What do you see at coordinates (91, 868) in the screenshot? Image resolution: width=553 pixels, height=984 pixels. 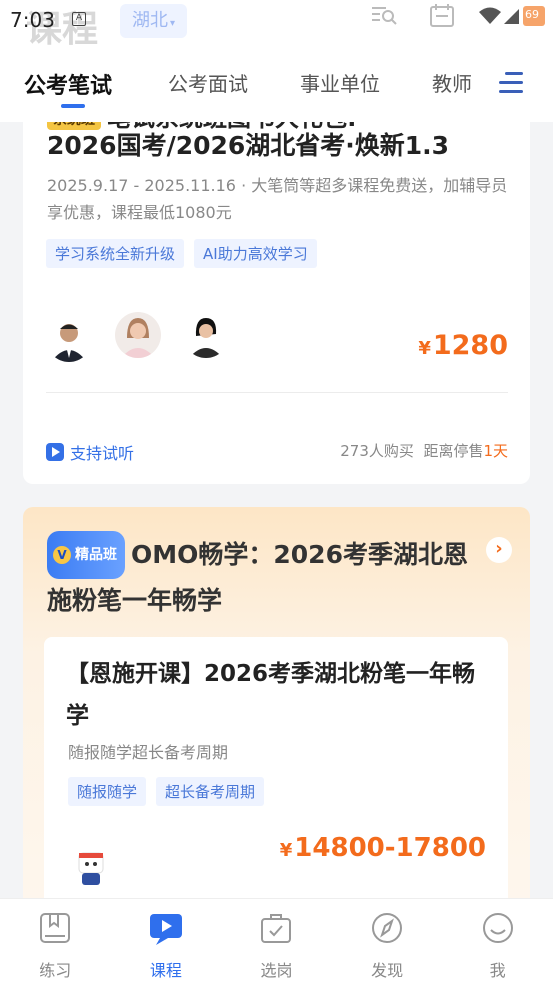 I see `mascot-icon` at bounding box center [91, 868].